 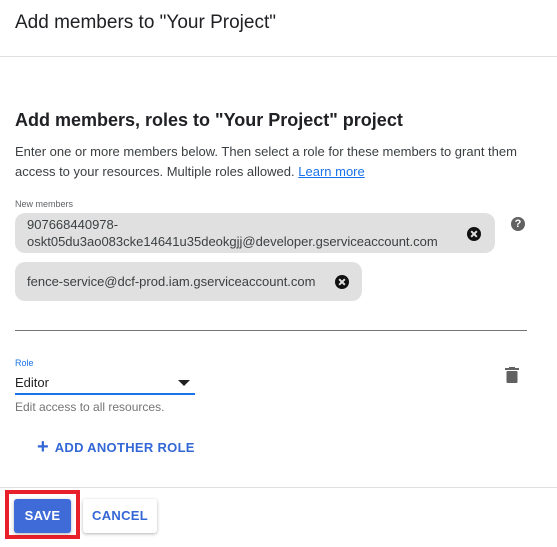 What do you see at coordinates (278, 487) in the screenshot?
I see `footer-divider` at bounding box center [278, 487].